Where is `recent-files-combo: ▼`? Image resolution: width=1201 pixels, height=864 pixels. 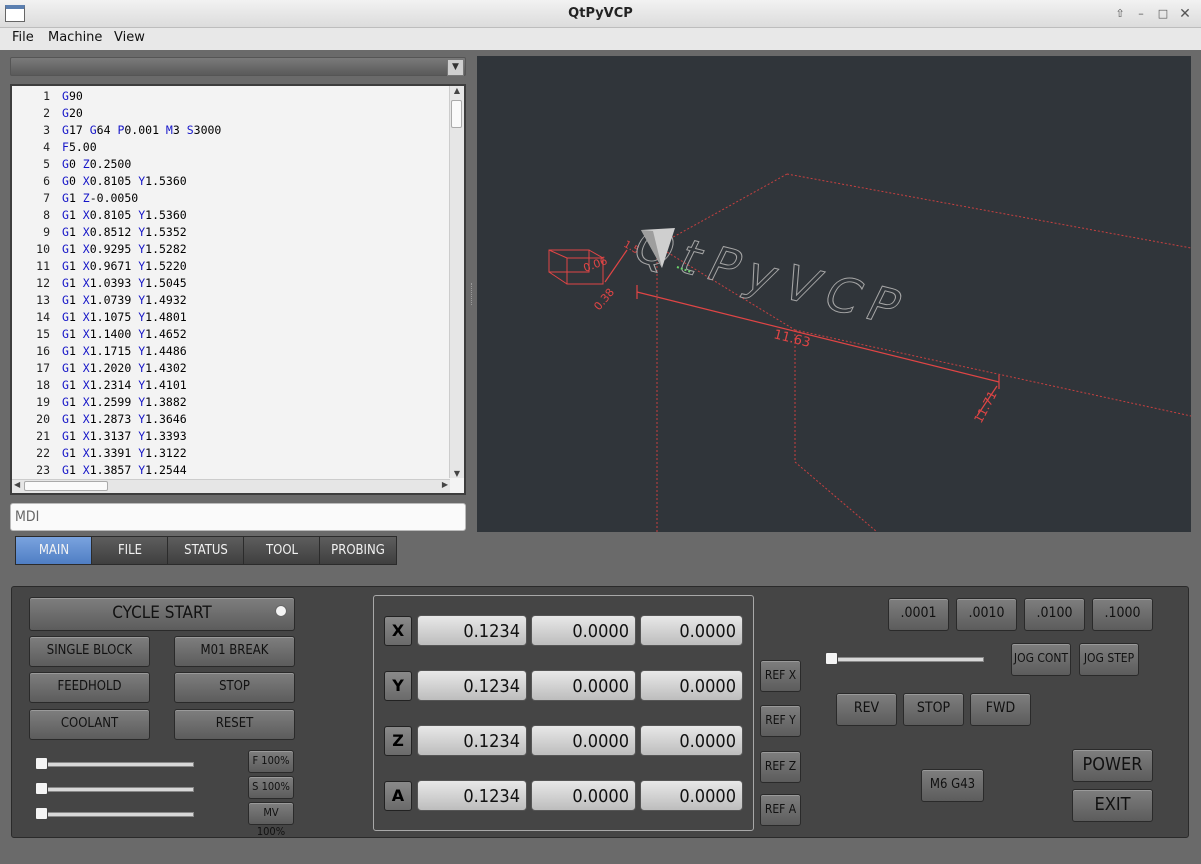 recent-files-combo: ▼ is located at coordinates (238, 66).